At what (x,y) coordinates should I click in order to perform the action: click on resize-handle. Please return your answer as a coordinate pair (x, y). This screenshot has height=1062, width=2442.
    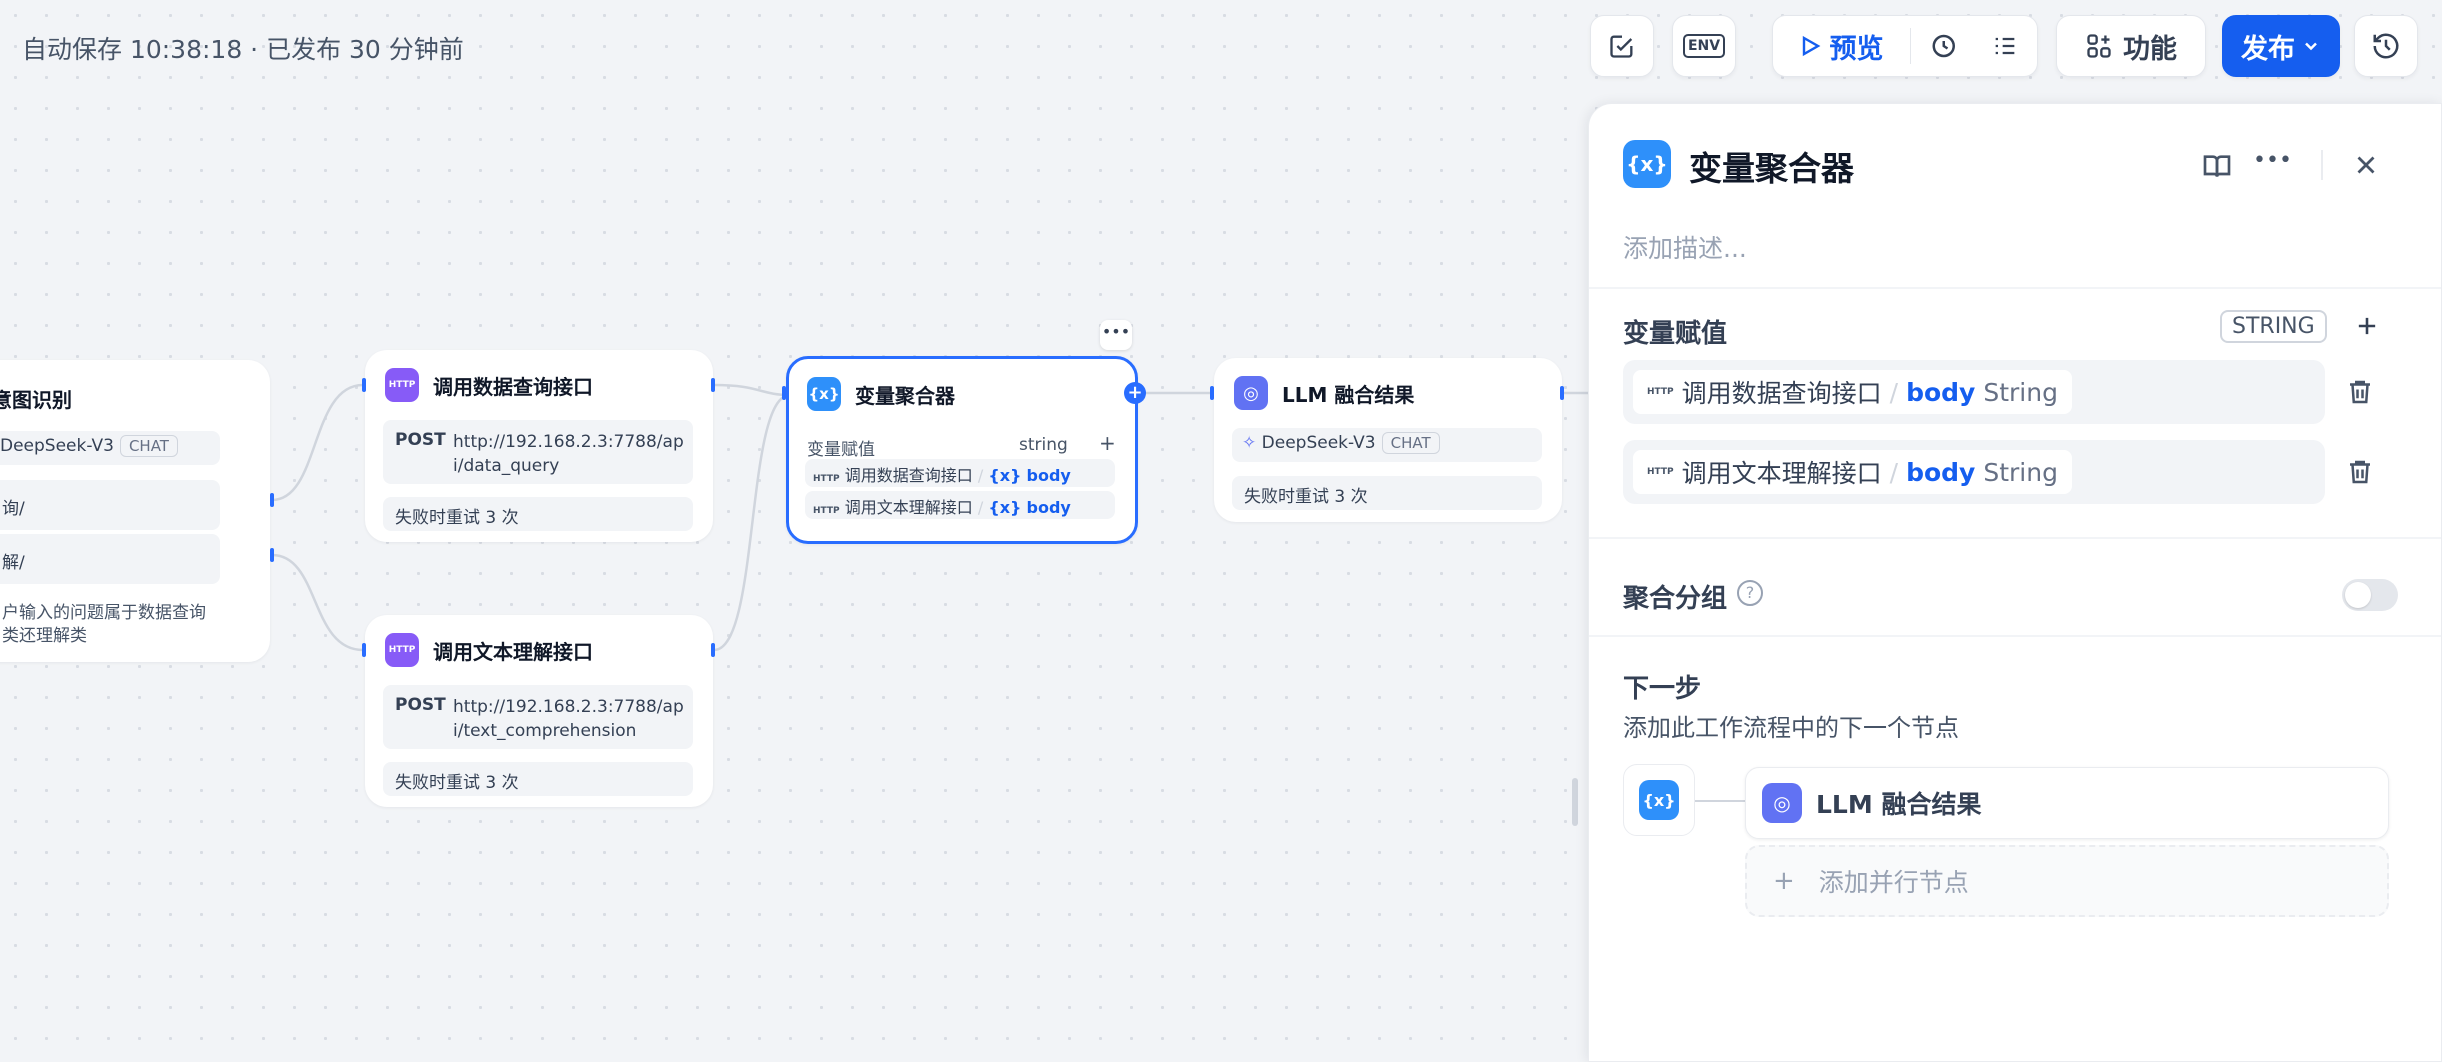
    Looking at the image, I should click on (1575, 802).